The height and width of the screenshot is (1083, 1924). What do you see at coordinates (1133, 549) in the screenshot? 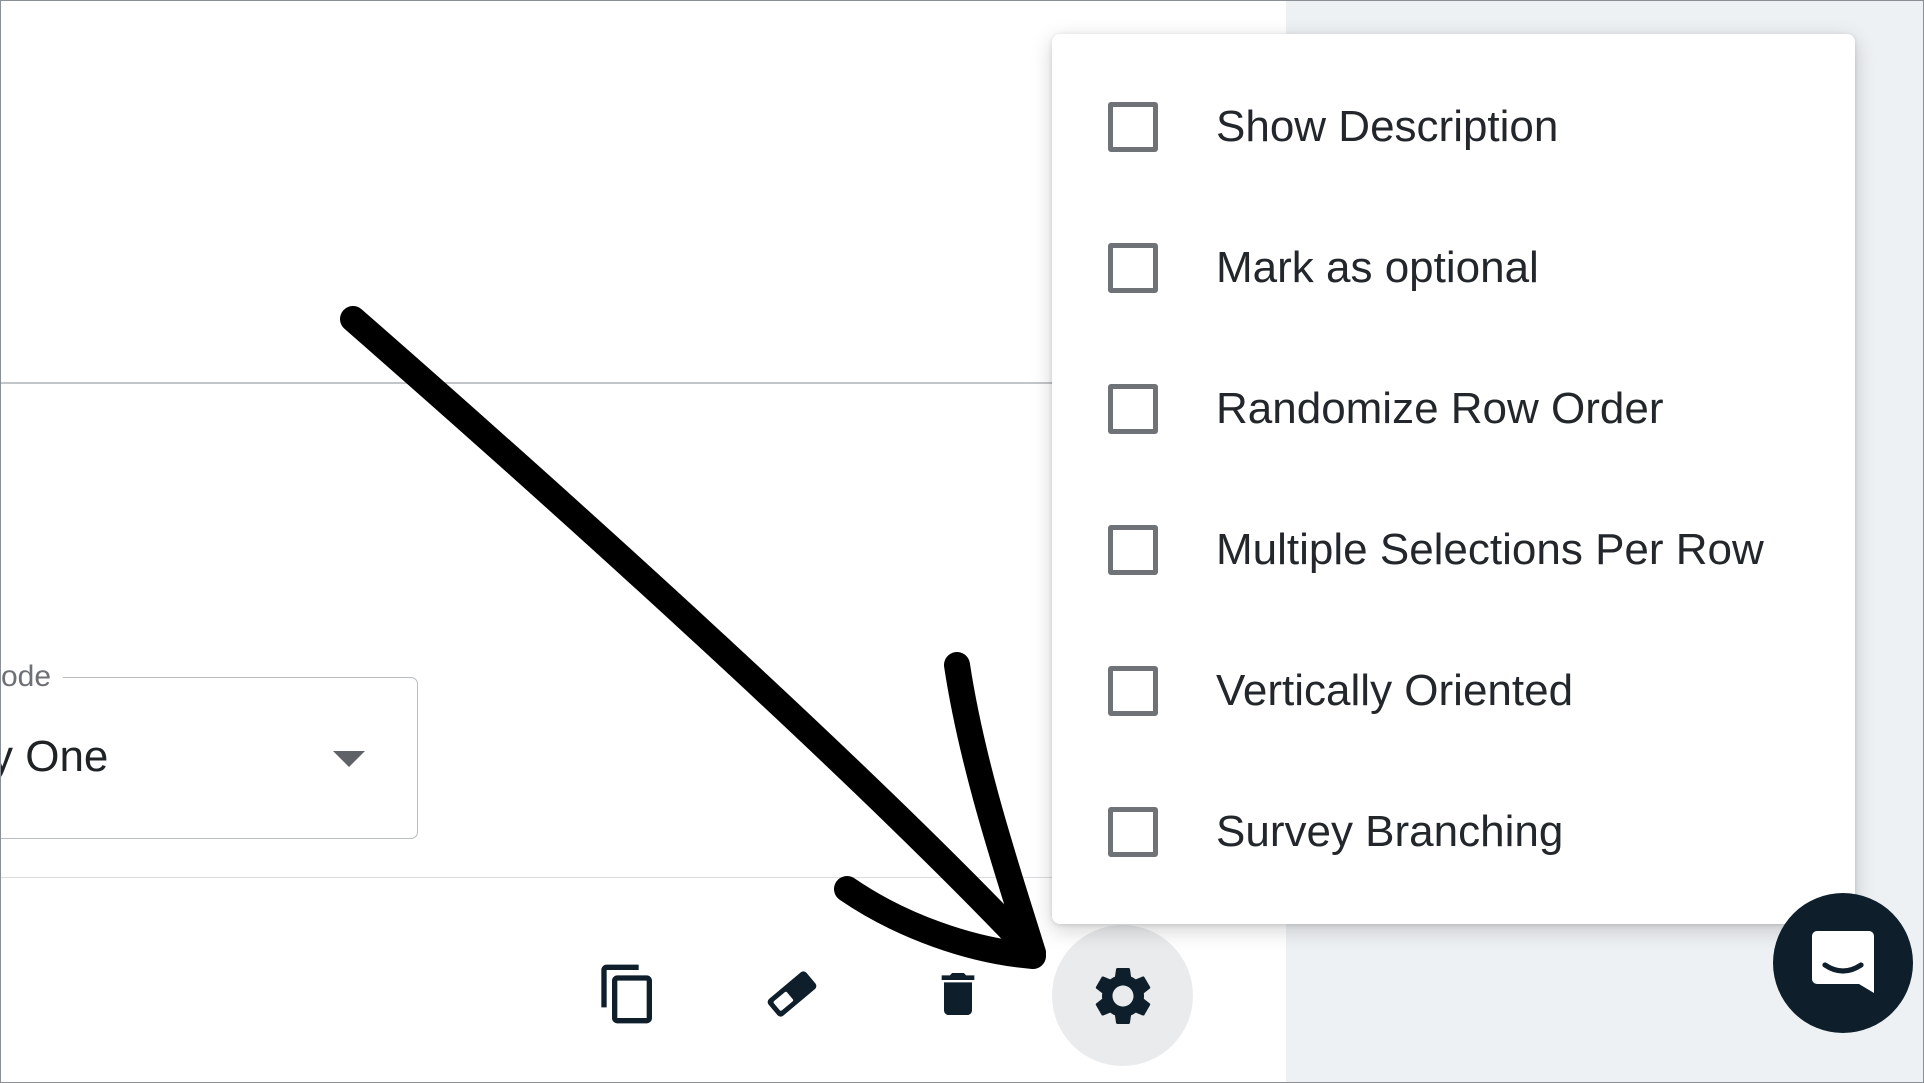
I see `multiple-selections-per-row-checkbox` at bounding box center [1133, 549].